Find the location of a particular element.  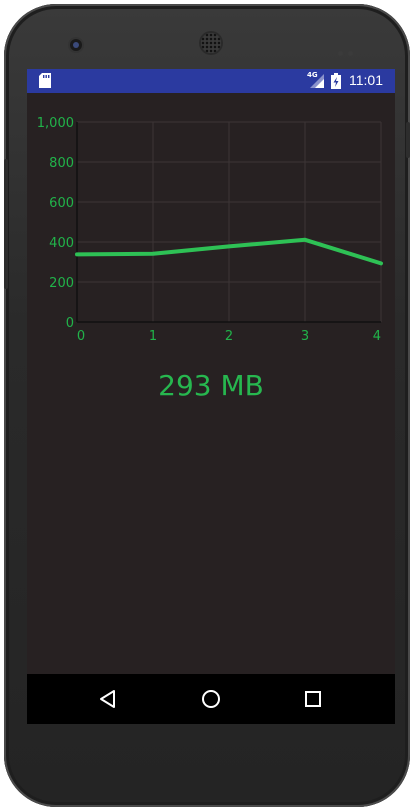

memory-usage-value: 293 MB is located at coordinates (211, 385).